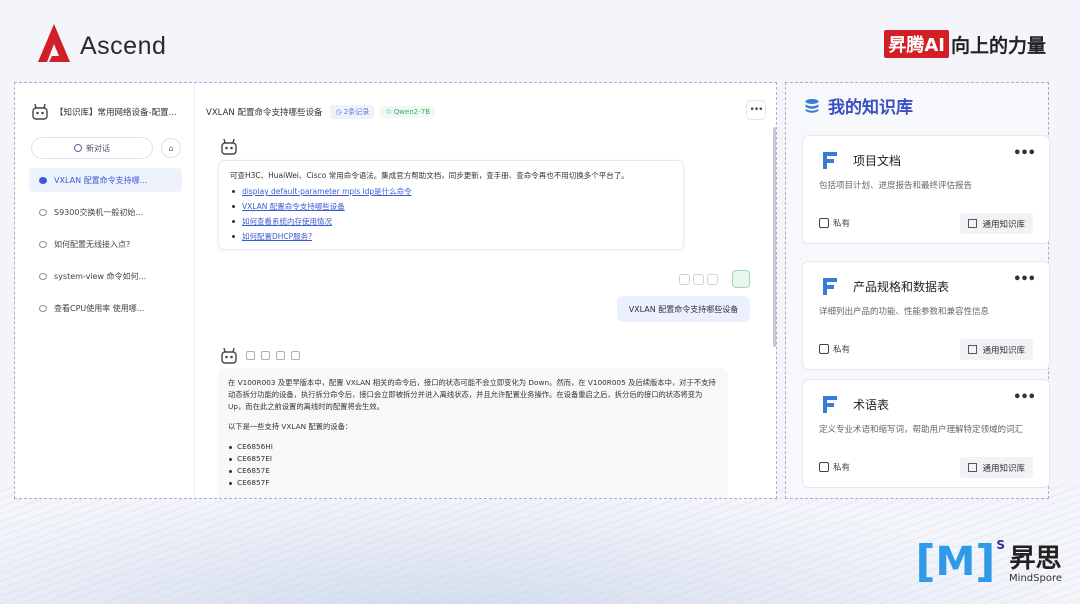 This screenshot has height=604, width=1080. I want to click on suggestion-item: VXLAN 配置命令支持哪些设备, so click(451, 206).